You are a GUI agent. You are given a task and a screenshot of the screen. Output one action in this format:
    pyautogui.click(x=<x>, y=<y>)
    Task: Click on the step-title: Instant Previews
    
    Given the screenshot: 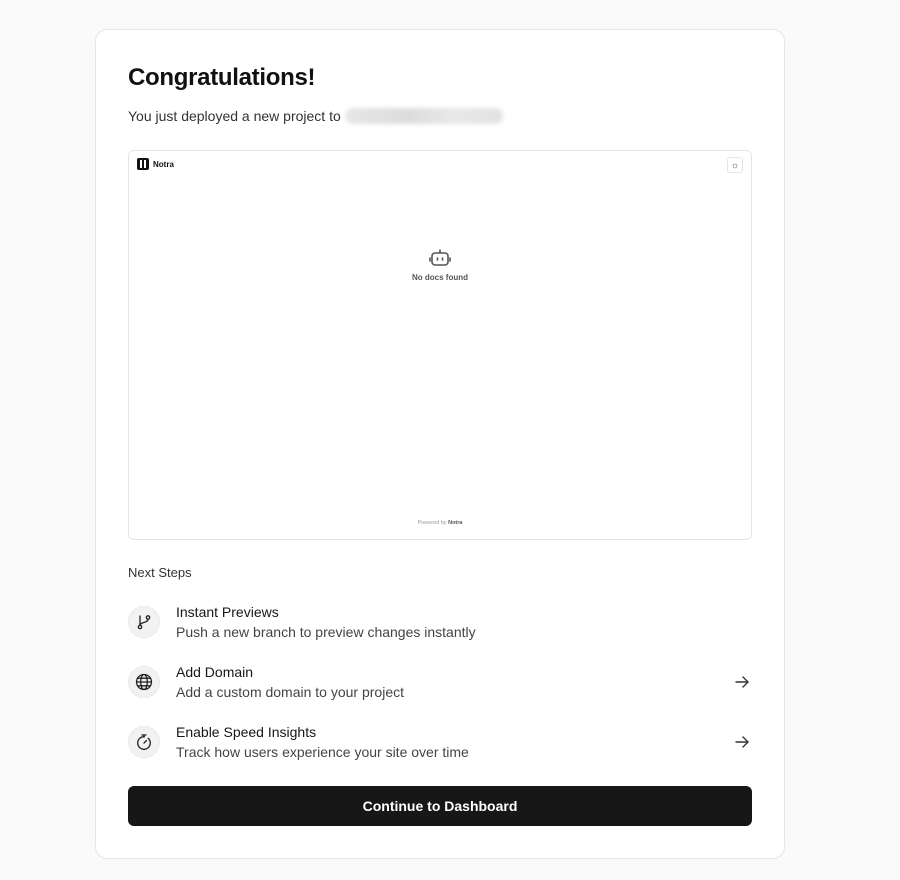 What is the action you would take?
    pyautogui.click(x=227, y=612)
    